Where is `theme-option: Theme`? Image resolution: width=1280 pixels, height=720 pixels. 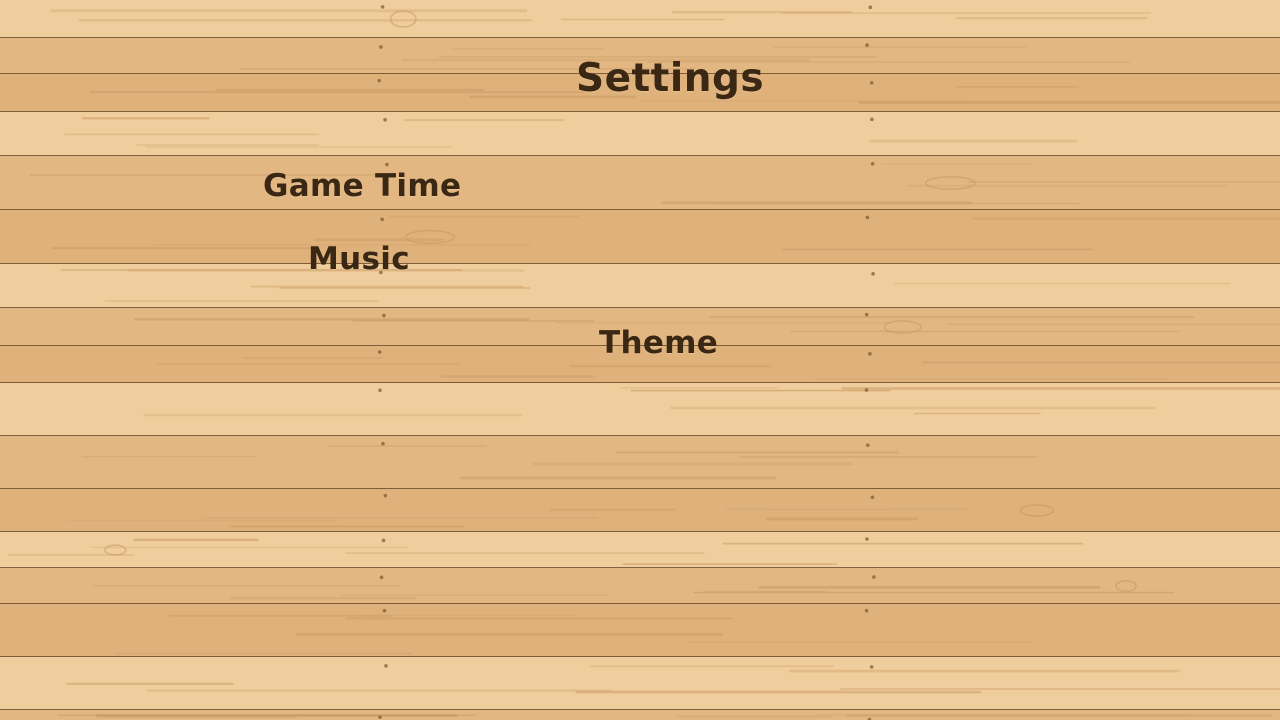 theme-option: Theme is located at coordinates (658, 343).